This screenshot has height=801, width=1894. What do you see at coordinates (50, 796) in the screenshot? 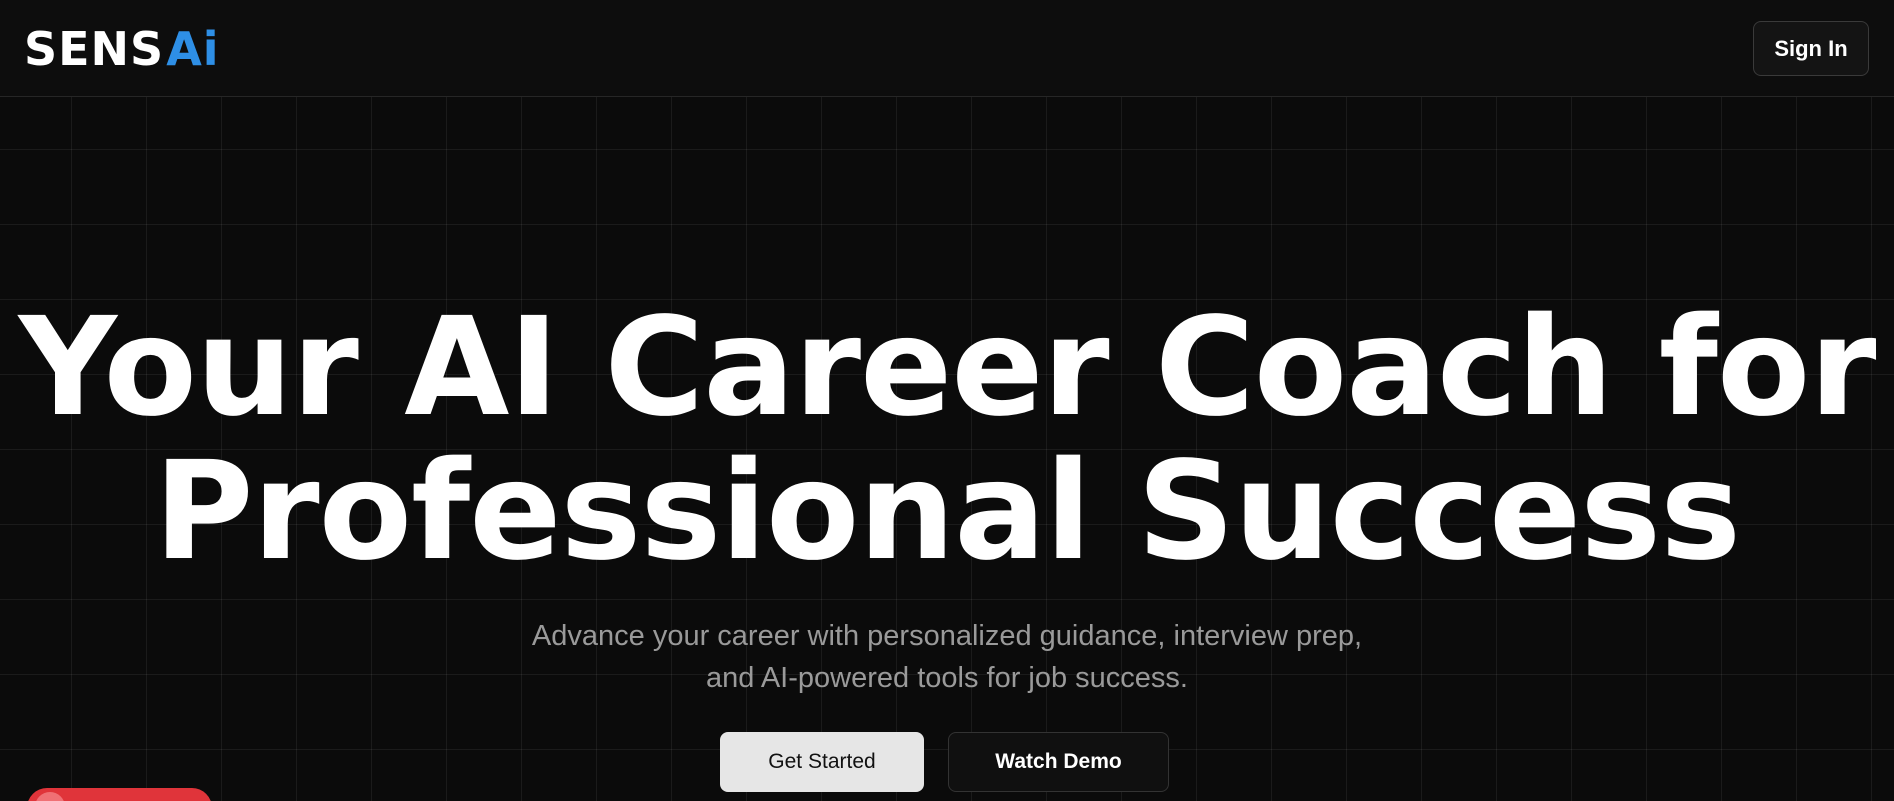
I see `widget-dot-icon` at bounding box center [50, 796].